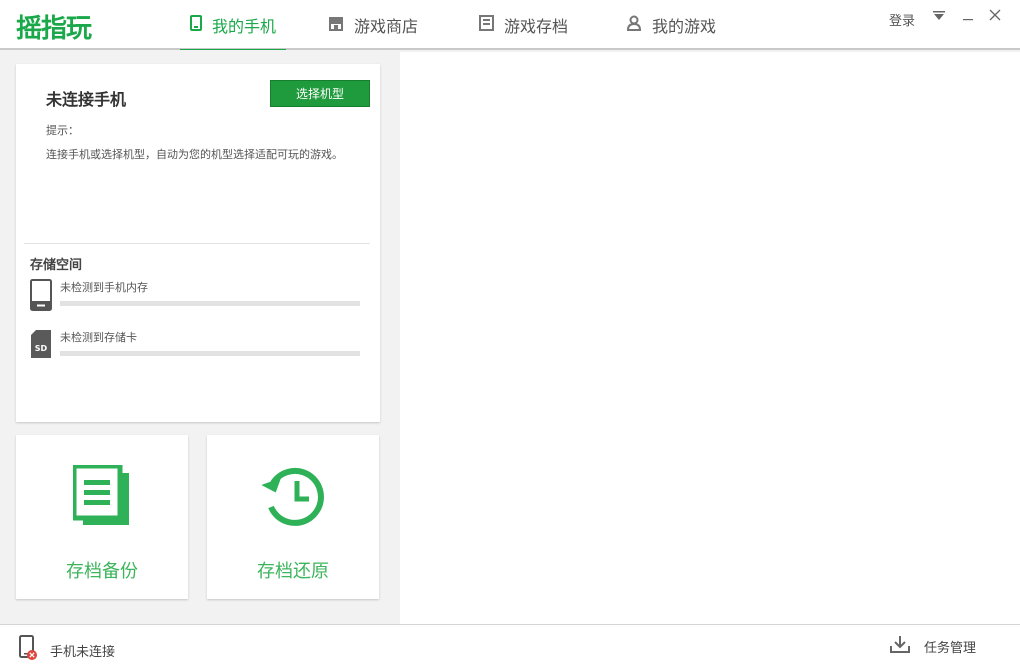  I want to click on phone-memory-icon, so click(41, 297).